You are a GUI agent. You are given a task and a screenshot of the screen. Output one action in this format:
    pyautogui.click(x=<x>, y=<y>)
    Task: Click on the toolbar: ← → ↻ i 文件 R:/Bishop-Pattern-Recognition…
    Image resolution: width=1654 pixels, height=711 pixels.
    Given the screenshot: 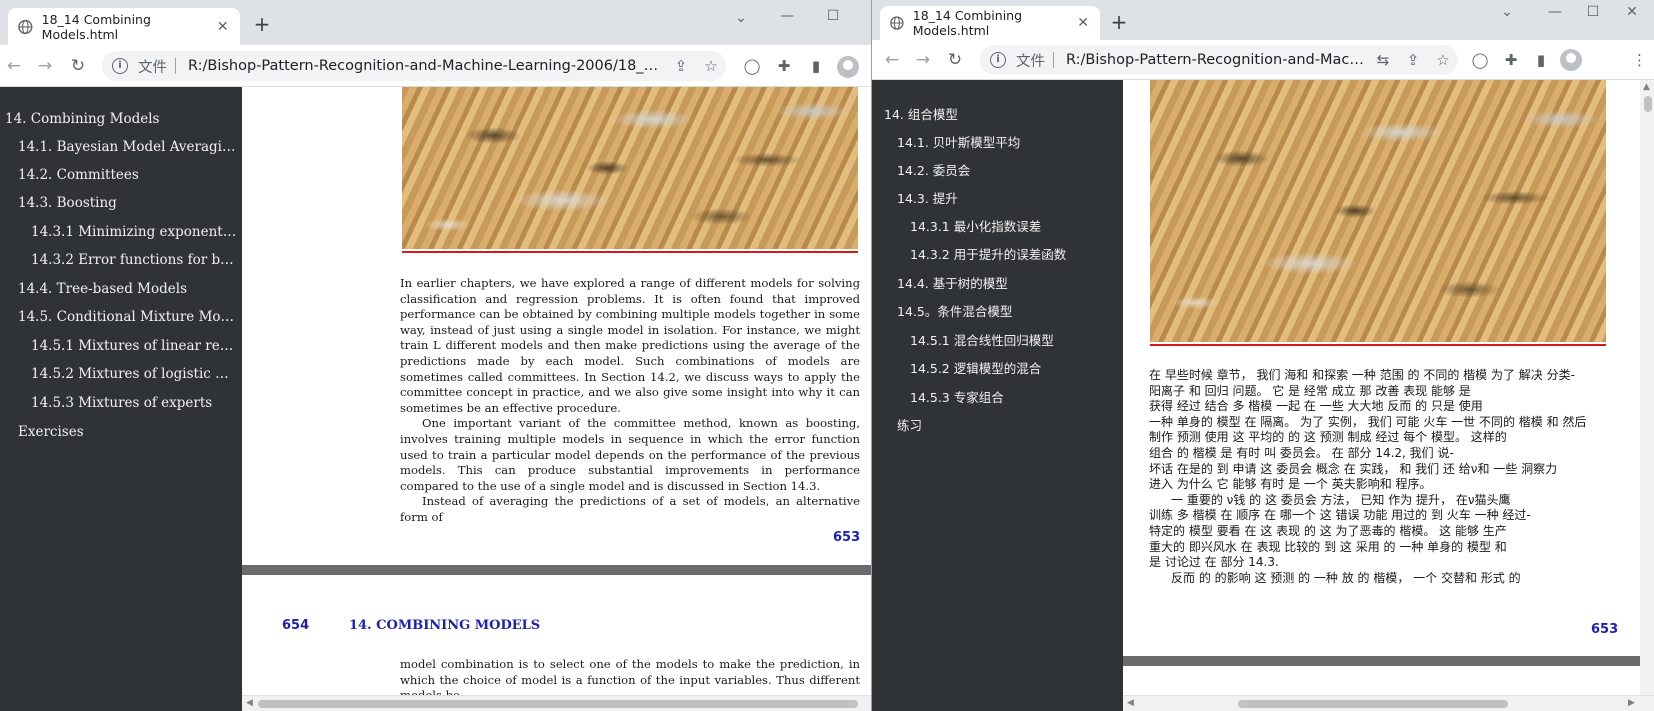 What is the action you would take?
    pyautogui.click(x=435, y=66)
    